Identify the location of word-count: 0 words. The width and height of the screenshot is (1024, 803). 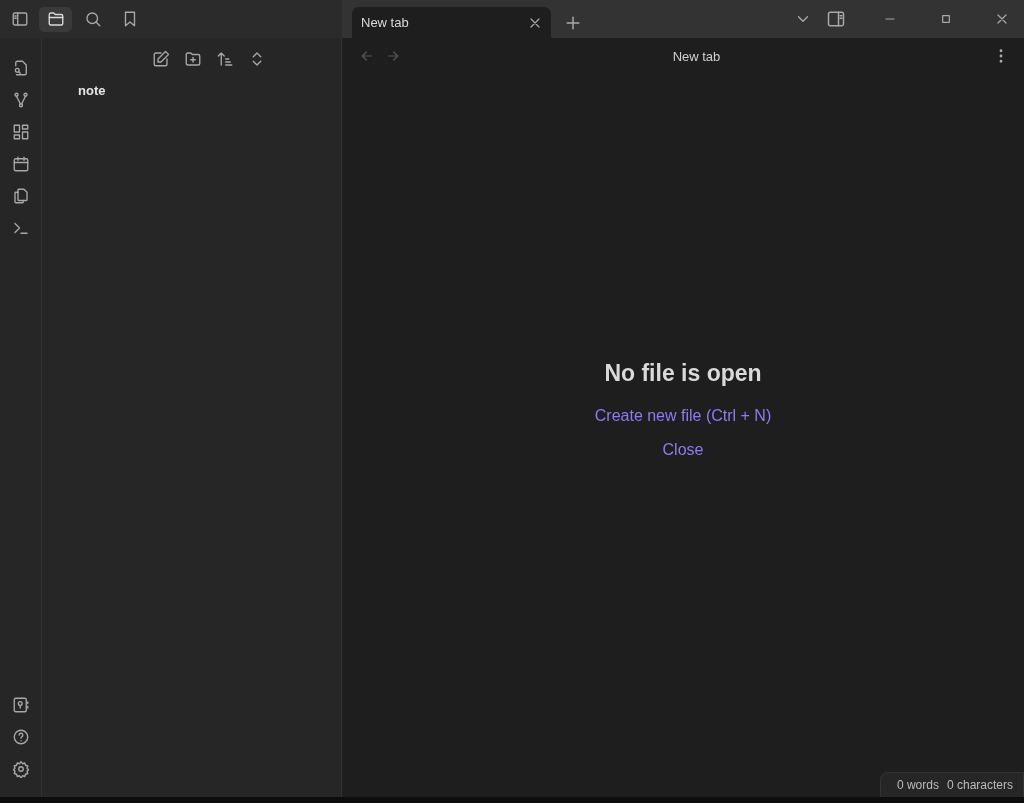
(917, 785).